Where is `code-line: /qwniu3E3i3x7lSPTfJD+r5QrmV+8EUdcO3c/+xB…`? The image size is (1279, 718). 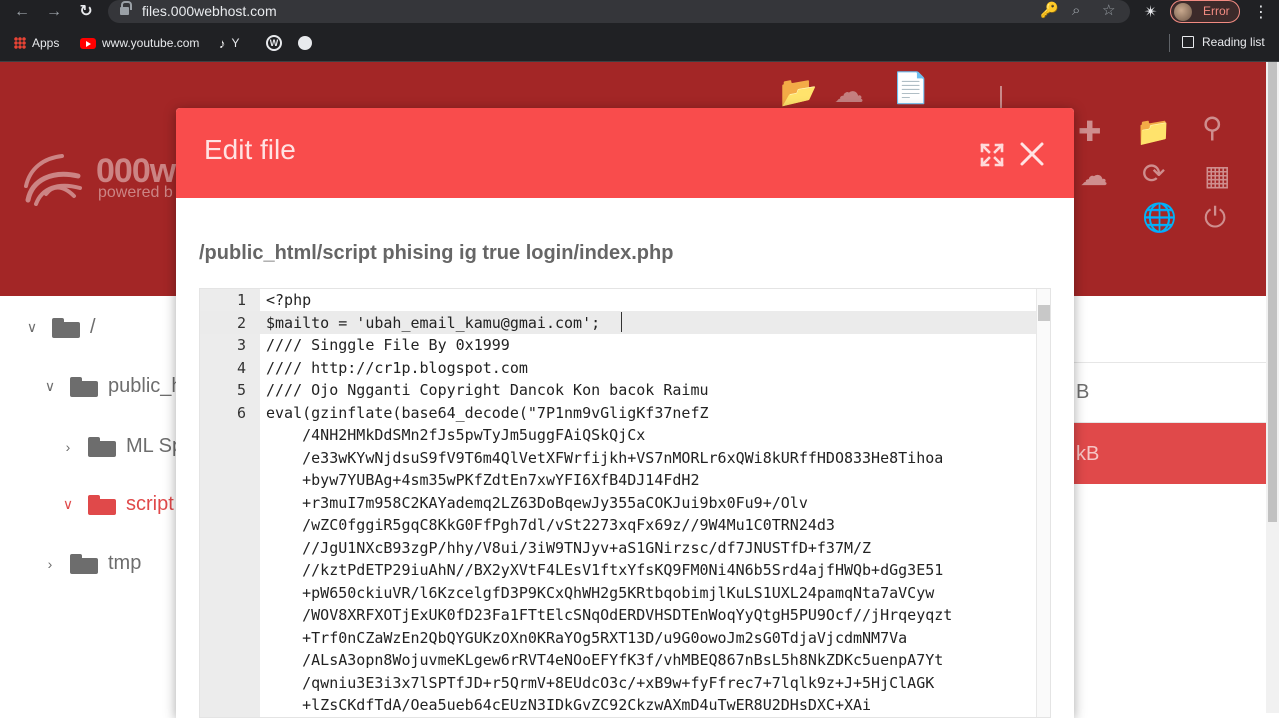
code-line: /qwniu3E3i3x7lSPTfJD+r5QrmV+8EUdcO3c/+xB… is located at coordinates (600, 683).